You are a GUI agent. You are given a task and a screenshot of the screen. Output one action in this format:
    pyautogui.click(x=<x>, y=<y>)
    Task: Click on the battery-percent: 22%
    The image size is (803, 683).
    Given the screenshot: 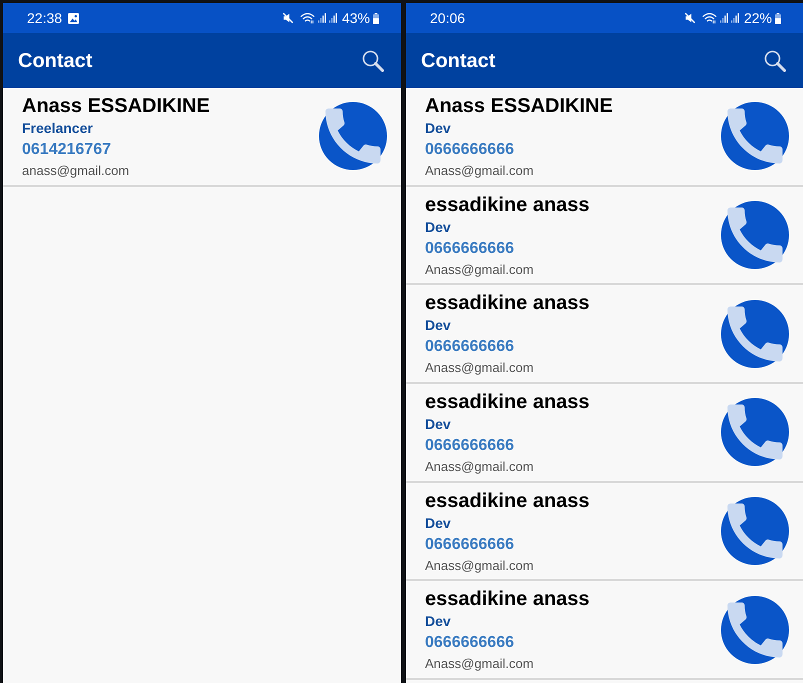 What is the action you would take?
    pyautogui.click(x=758, y=18)
    